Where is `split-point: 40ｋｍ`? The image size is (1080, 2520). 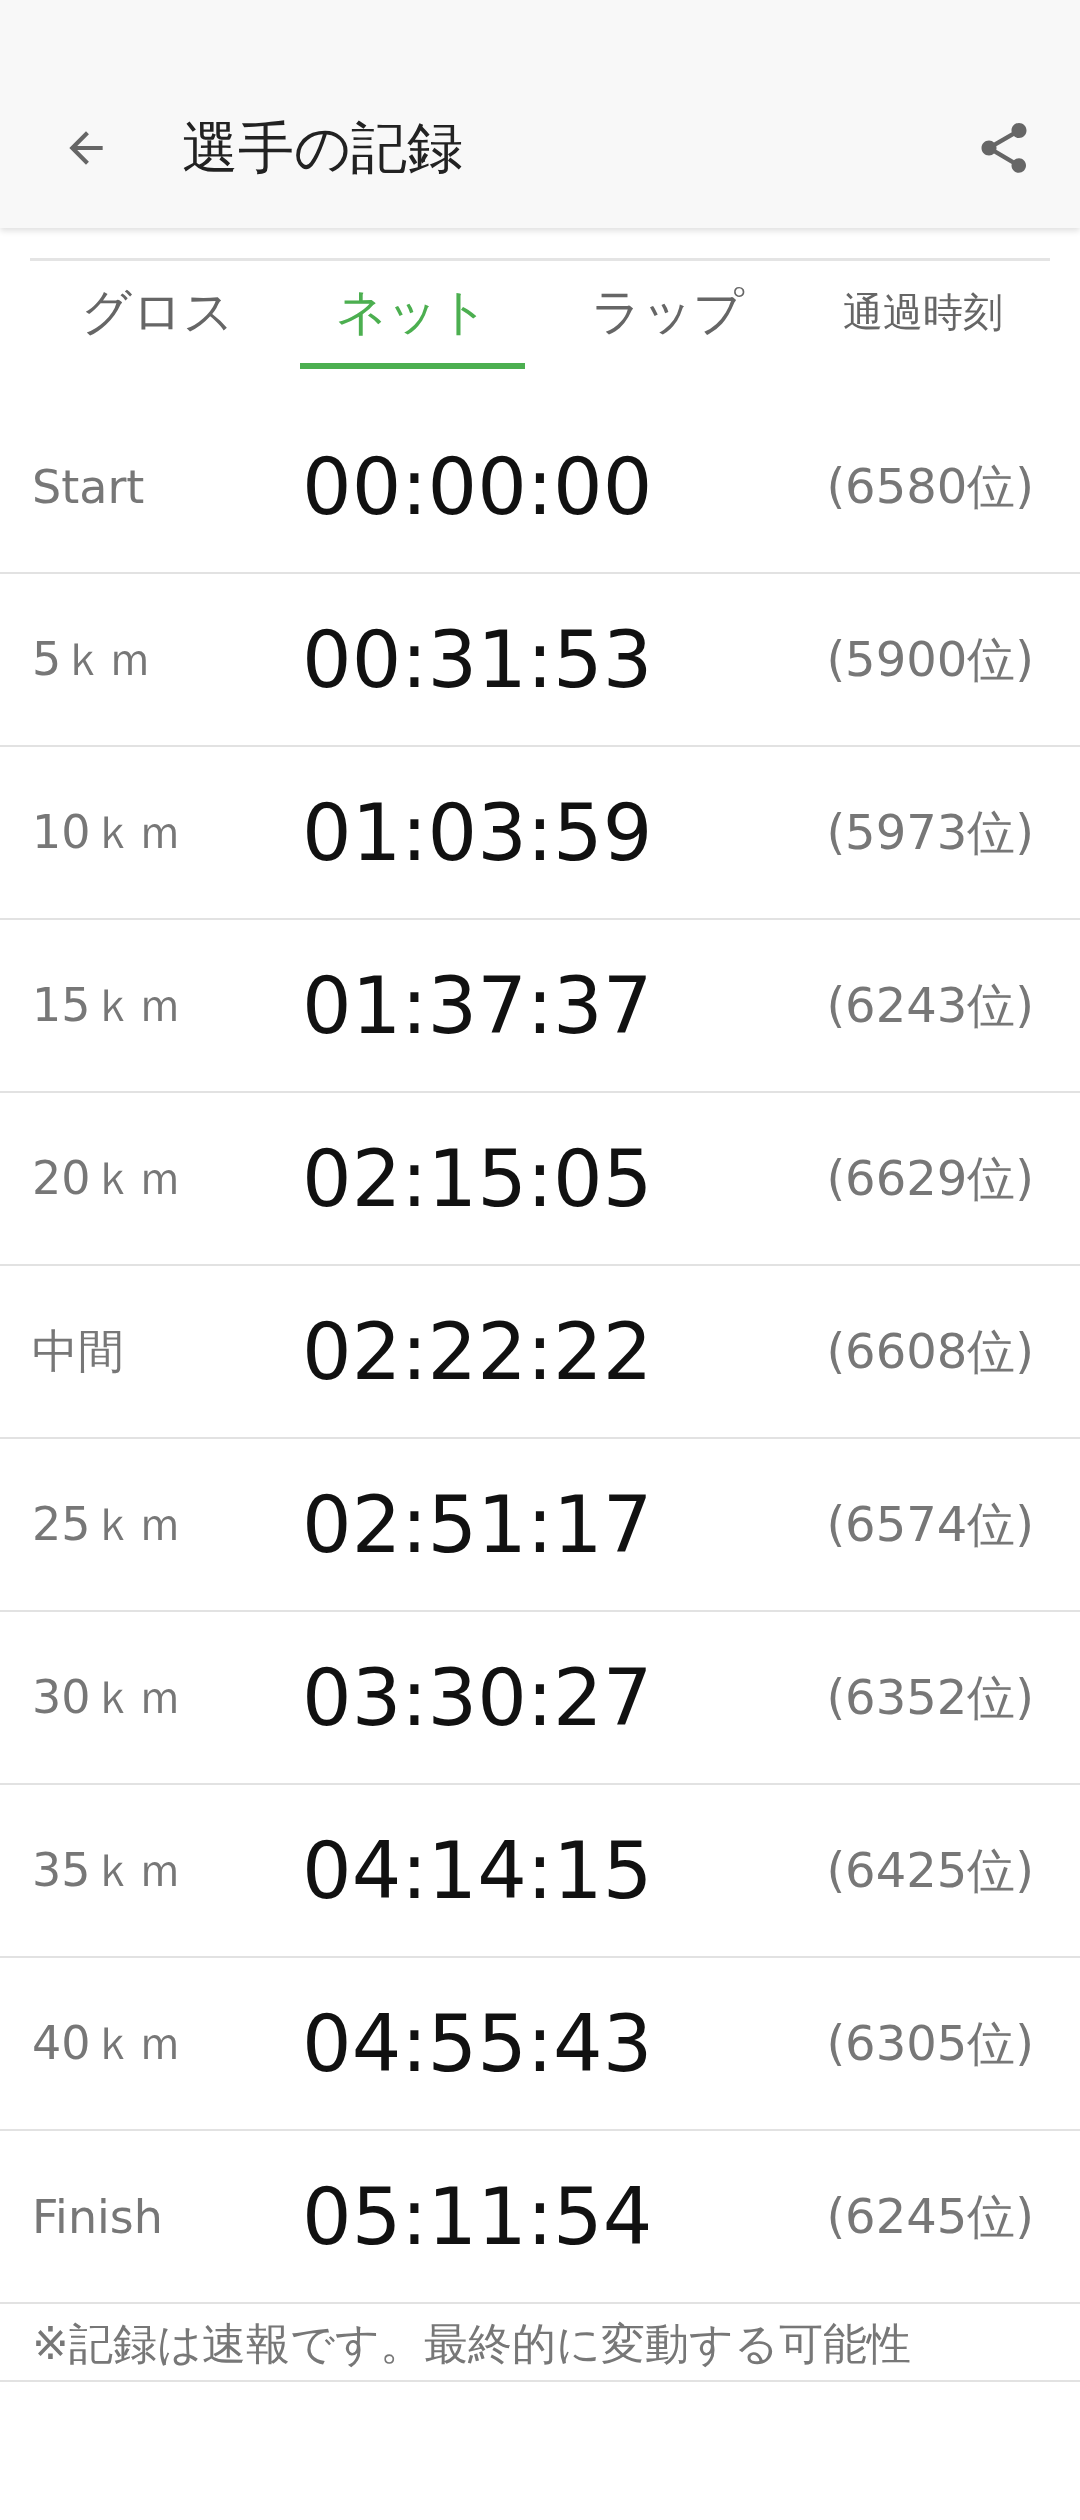 split-point: 40ｋｍ is located at coordinates (108, 2043).